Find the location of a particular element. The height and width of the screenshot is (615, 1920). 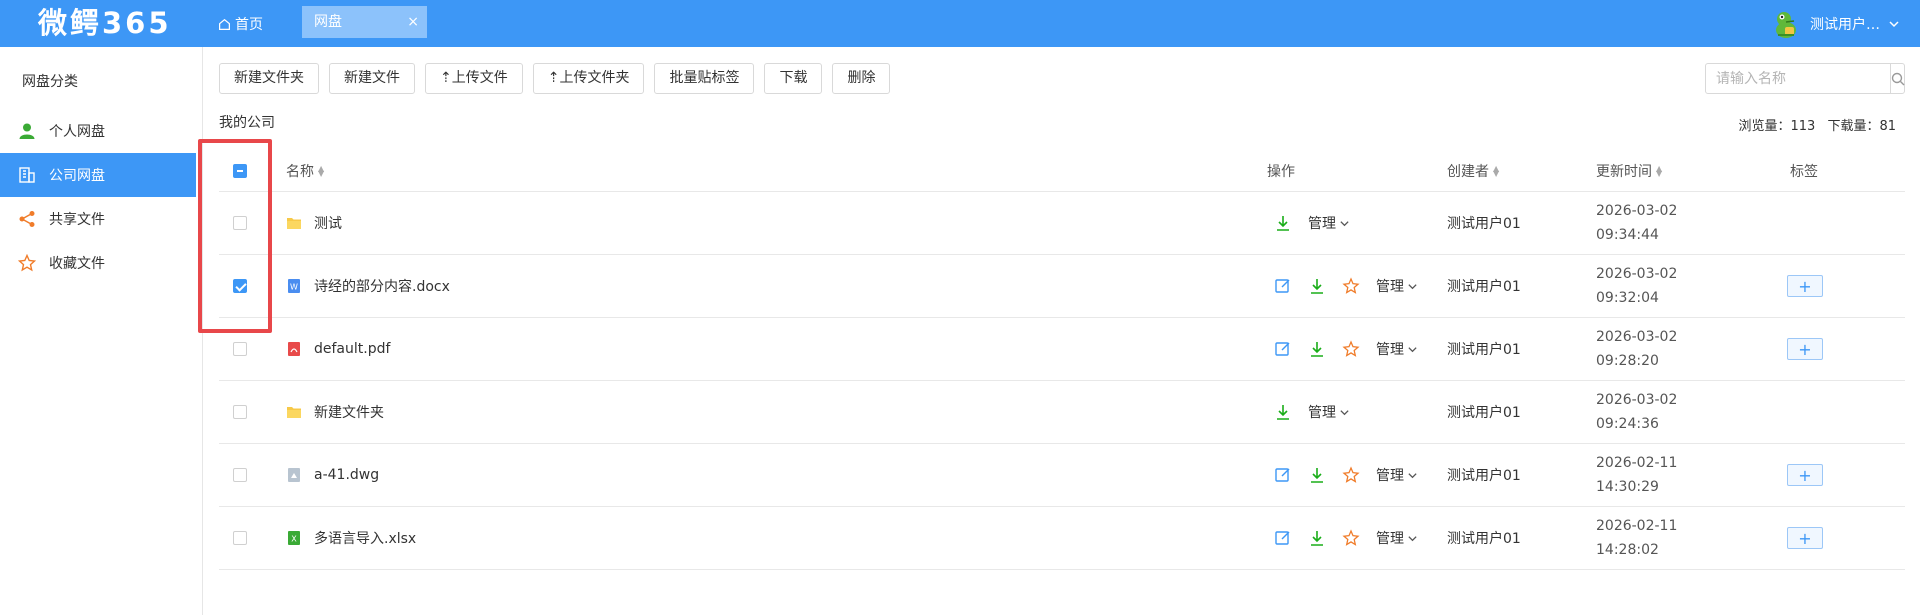

table-row: 新建文件夹 管理 测试用户01 2026-03-02 09:24:36 is located at coordinates (1062, 412).